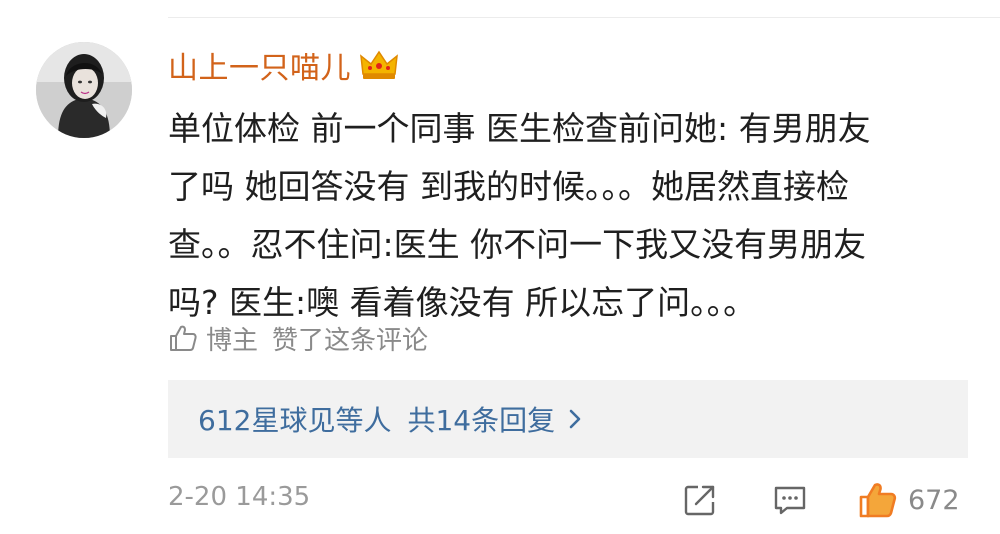 The image size is (1000, 534). I want to click on comment-line: 了吗 她回答没有 到我的时候。。。她居然直接检, so click(508, 186).